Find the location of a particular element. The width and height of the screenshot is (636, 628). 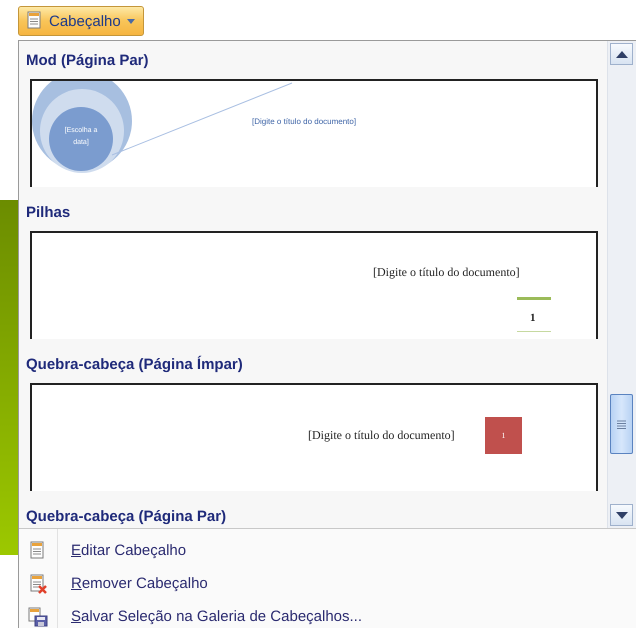

scroll-up-button is located at coordinates (621, 54).